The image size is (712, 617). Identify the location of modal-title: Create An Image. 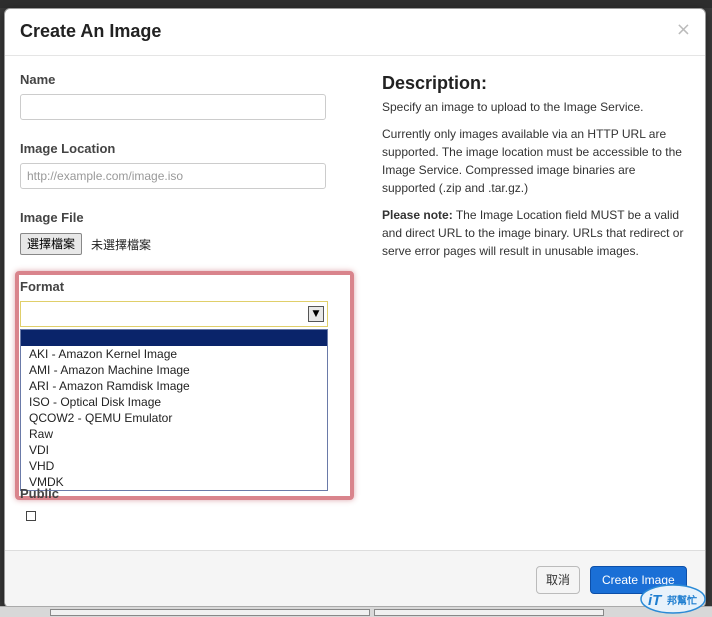
(91, 31).